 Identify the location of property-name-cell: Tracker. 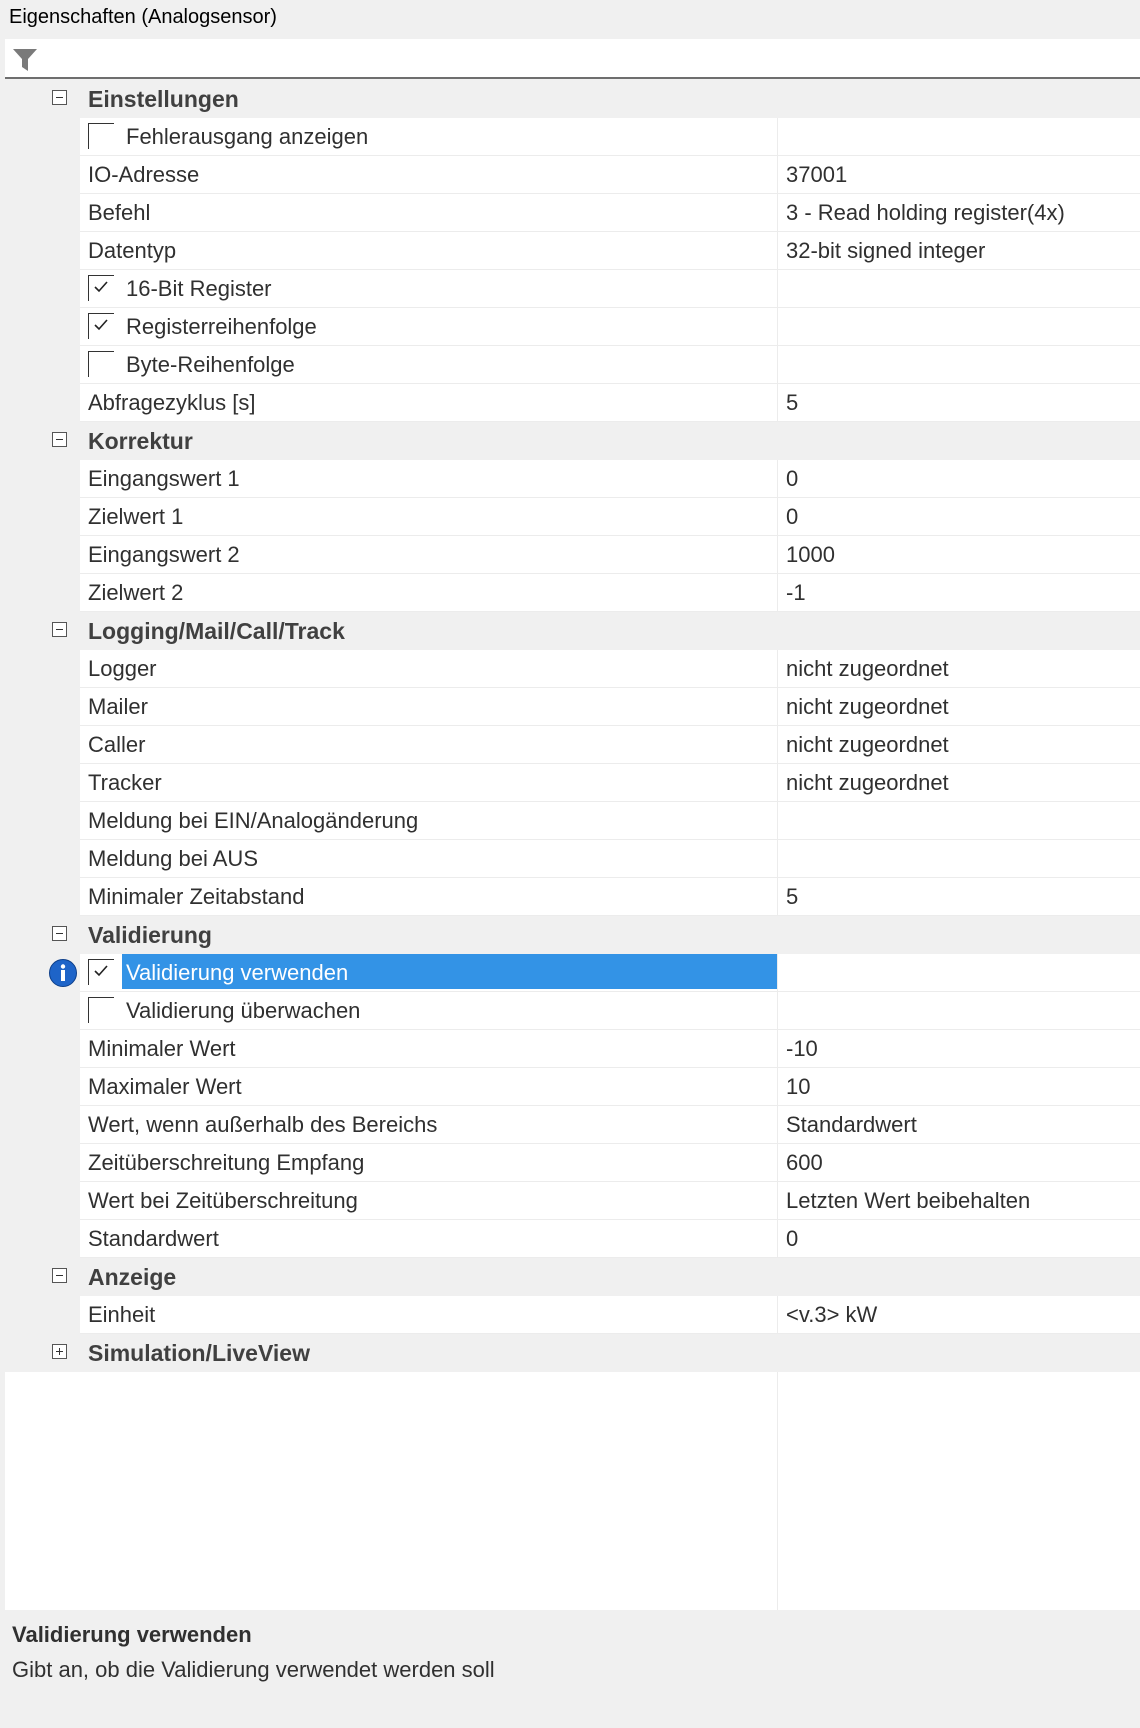
(428, 783).